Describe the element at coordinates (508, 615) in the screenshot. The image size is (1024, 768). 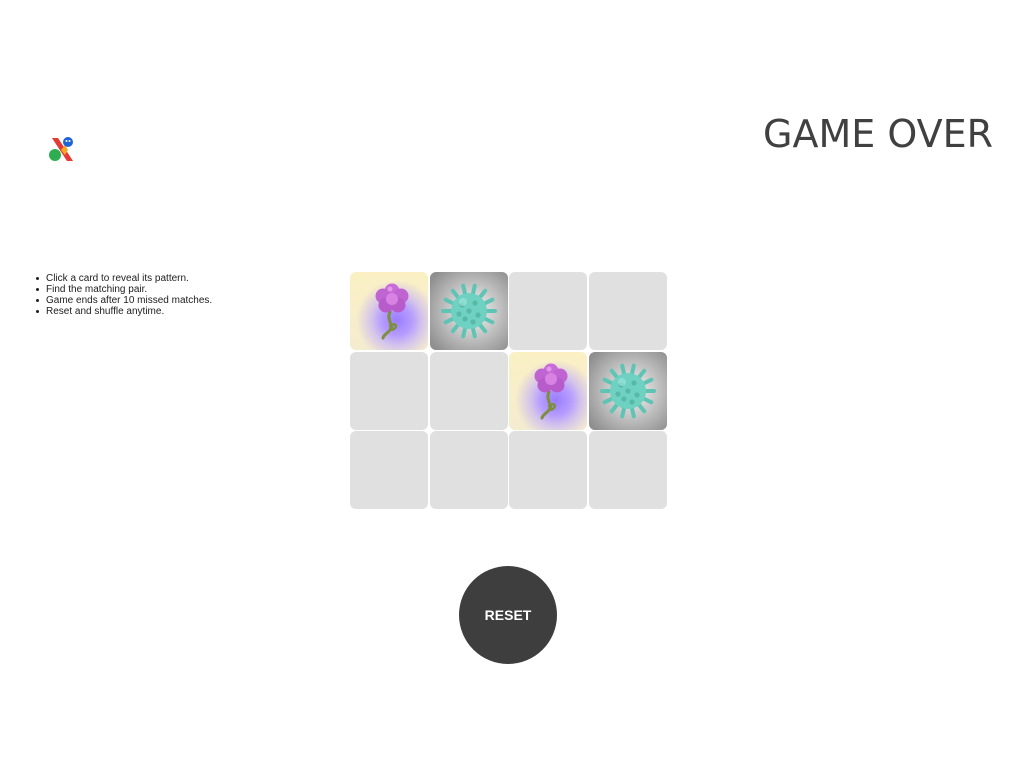
I see `reset-button: RESET` at that location.